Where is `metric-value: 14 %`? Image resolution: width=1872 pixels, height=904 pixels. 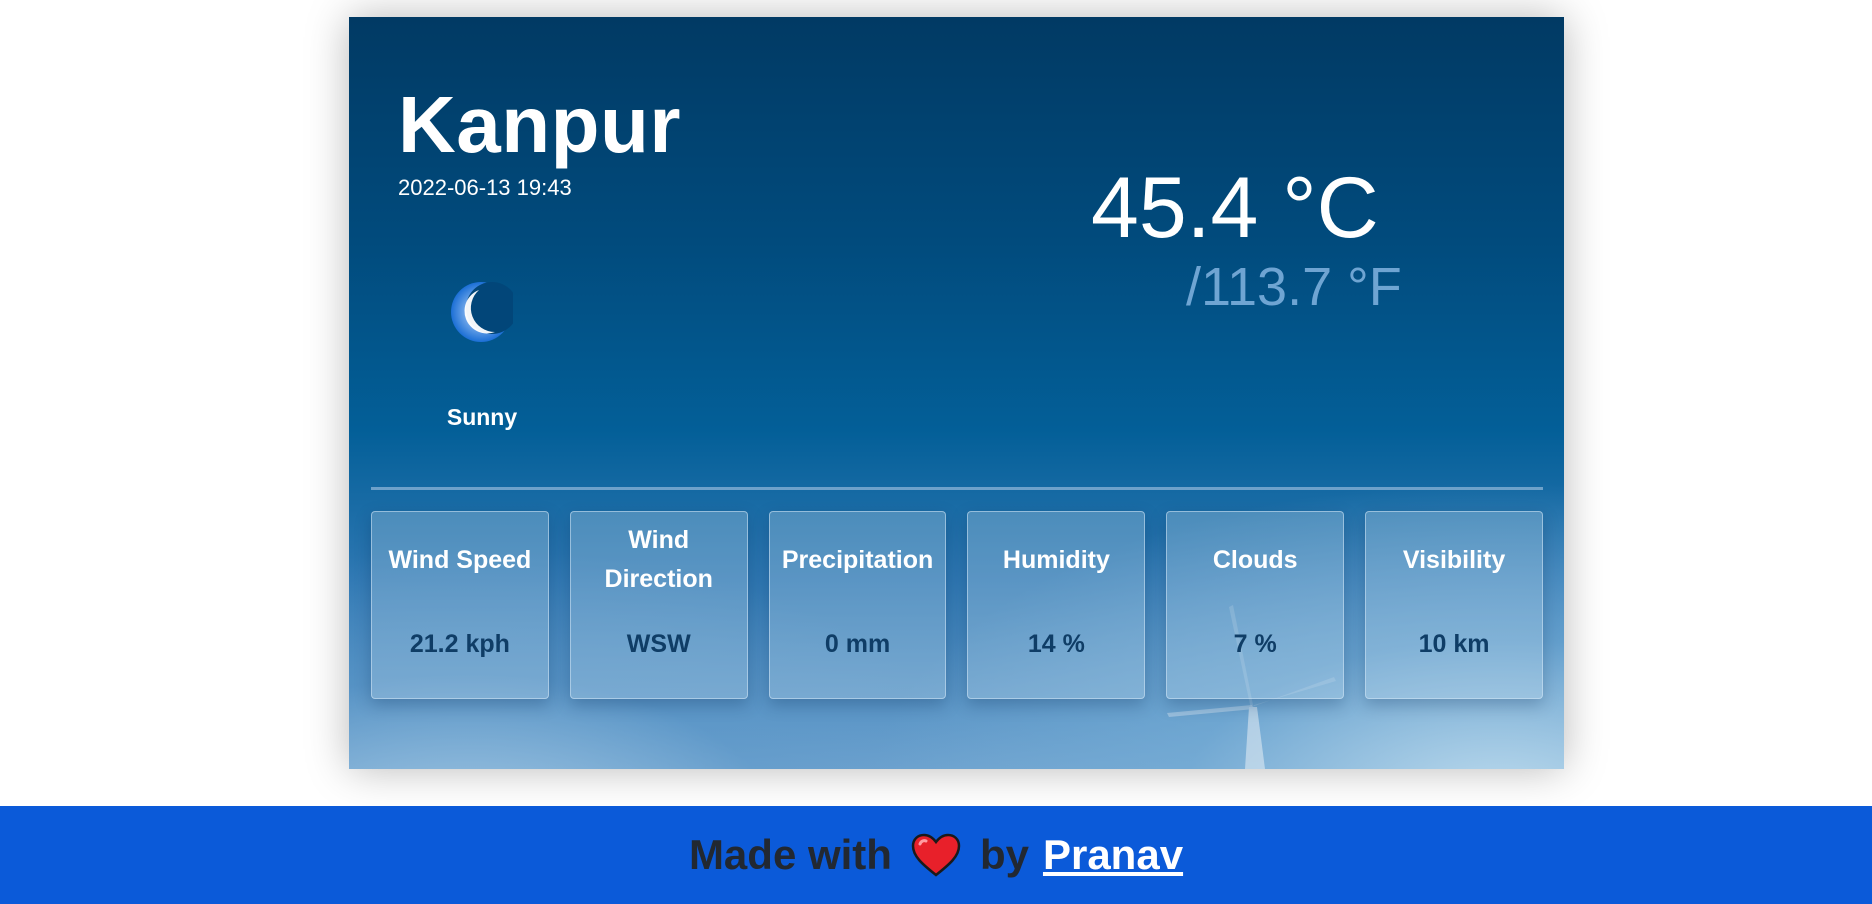
metric-value: 14 % is located at coordinates (1056, 644).